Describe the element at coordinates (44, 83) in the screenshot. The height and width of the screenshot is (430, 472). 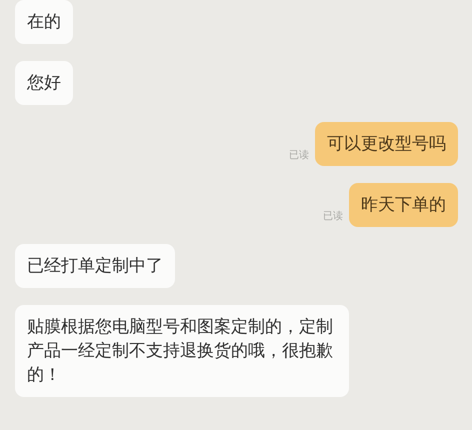
I see `message-bubble: 您好` at that location.